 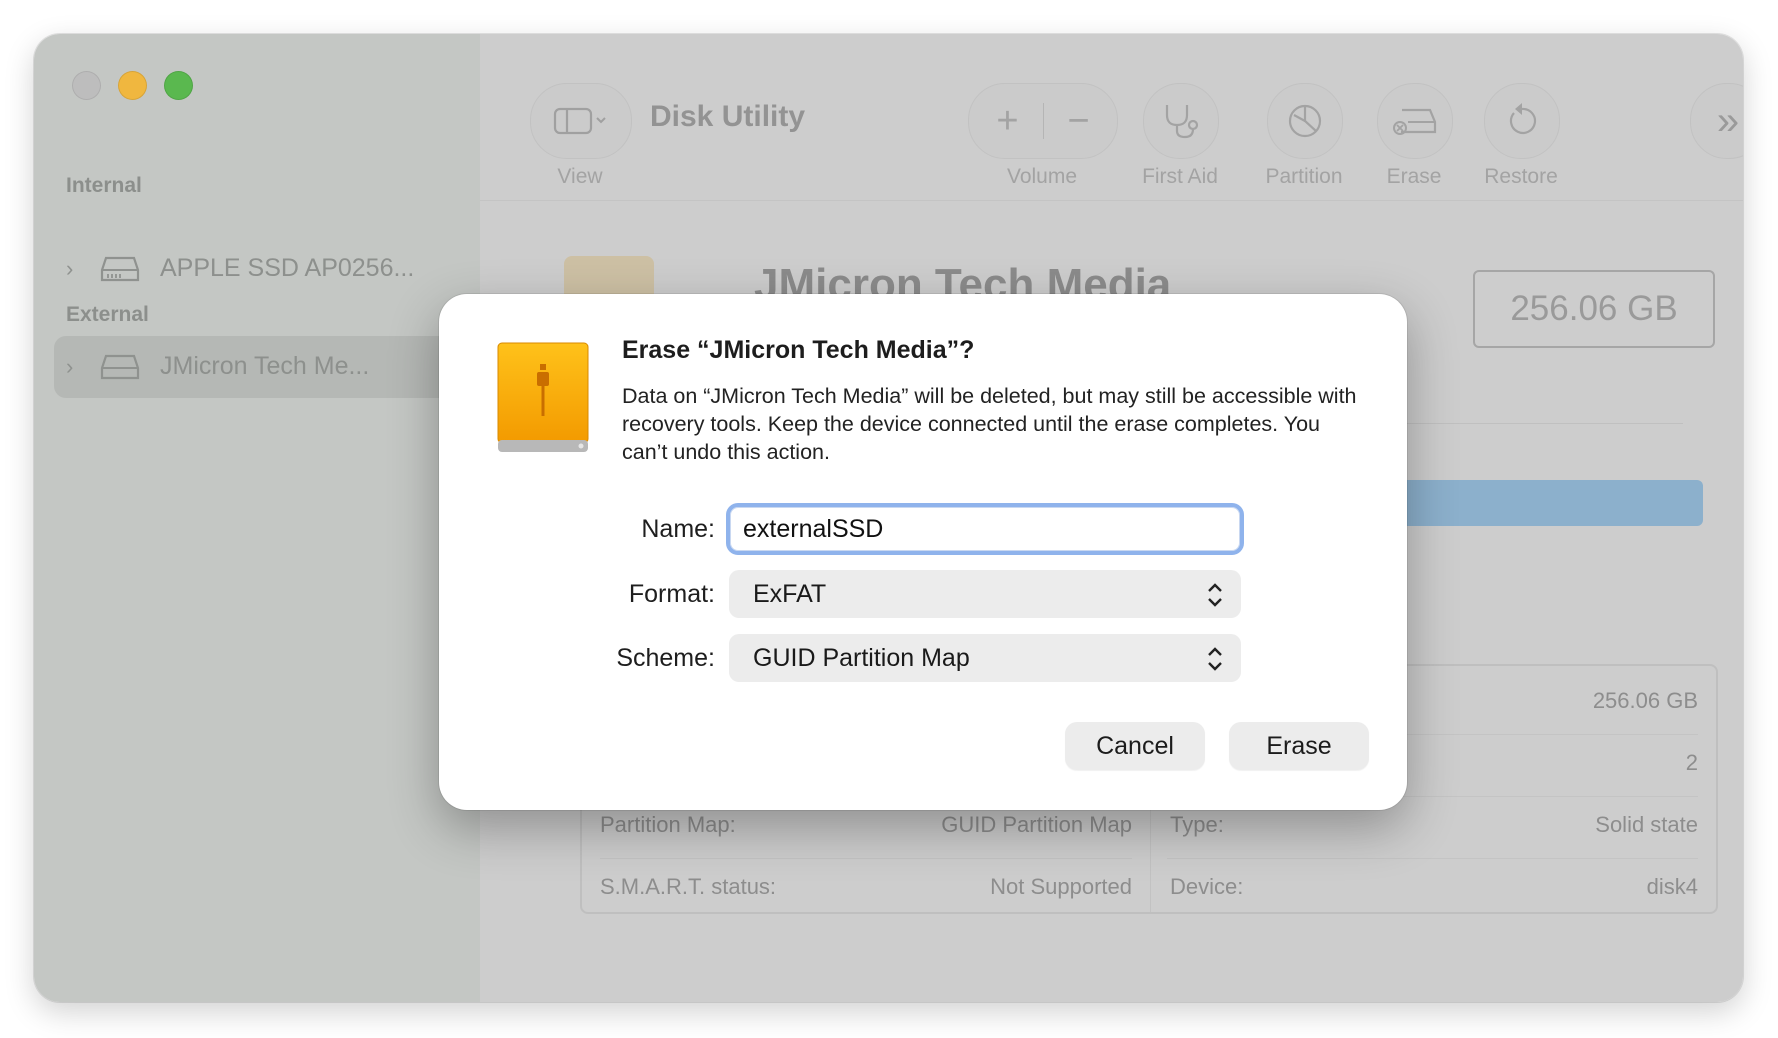 I want to click on dialog-title: Erase “JMicron Tech Media”?, so click(x=798, y=350).